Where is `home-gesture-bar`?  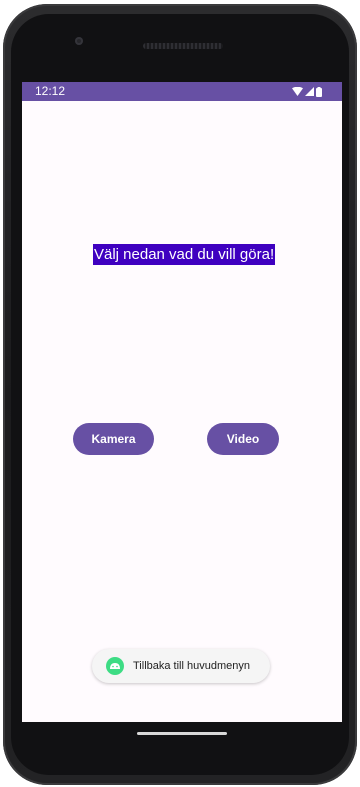 home-gesture-bar is located at coordinates (182, 733).